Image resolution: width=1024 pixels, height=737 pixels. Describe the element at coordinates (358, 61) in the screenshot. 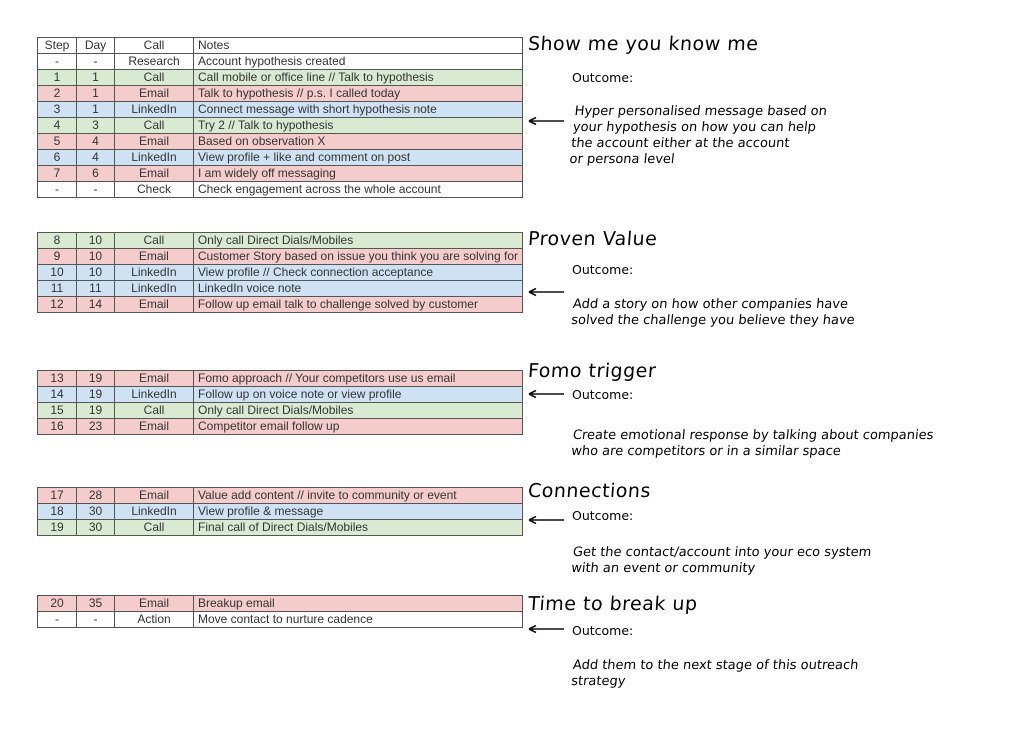

I see `notes-cell: Account hypothesis created` at that location.